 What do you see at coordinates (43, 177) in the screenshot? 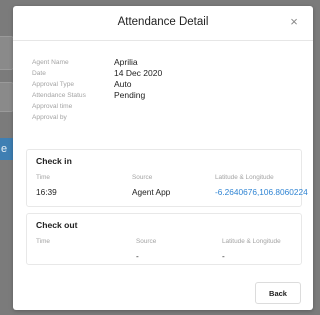
I see `check-in-time-header: Time` at bounding box center [43, 177].